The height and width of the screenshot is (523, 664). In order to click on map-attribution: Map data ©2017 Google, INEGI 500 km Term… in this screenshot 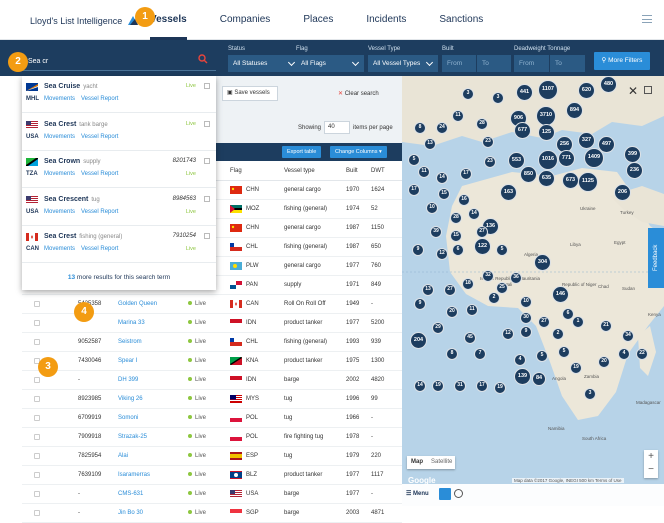, I will do `click(568, 480)`.